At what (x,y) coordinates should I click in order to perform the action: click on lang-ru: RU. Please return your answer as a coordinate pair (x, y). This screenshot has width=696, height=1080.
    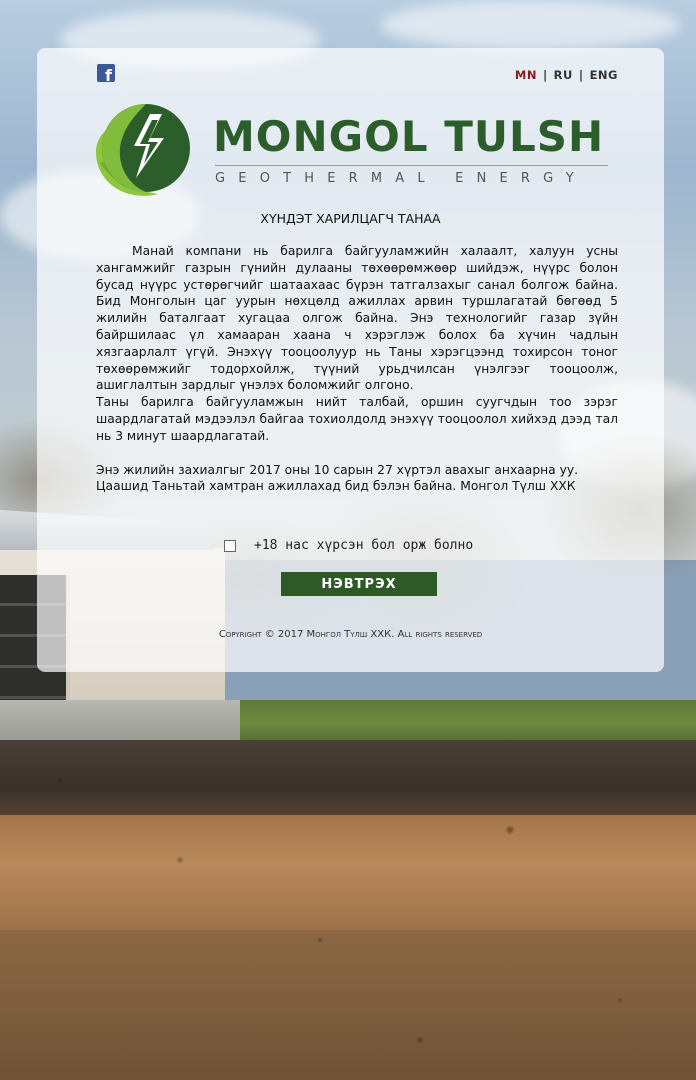
    Looking at the image, I should click on (563, 75).